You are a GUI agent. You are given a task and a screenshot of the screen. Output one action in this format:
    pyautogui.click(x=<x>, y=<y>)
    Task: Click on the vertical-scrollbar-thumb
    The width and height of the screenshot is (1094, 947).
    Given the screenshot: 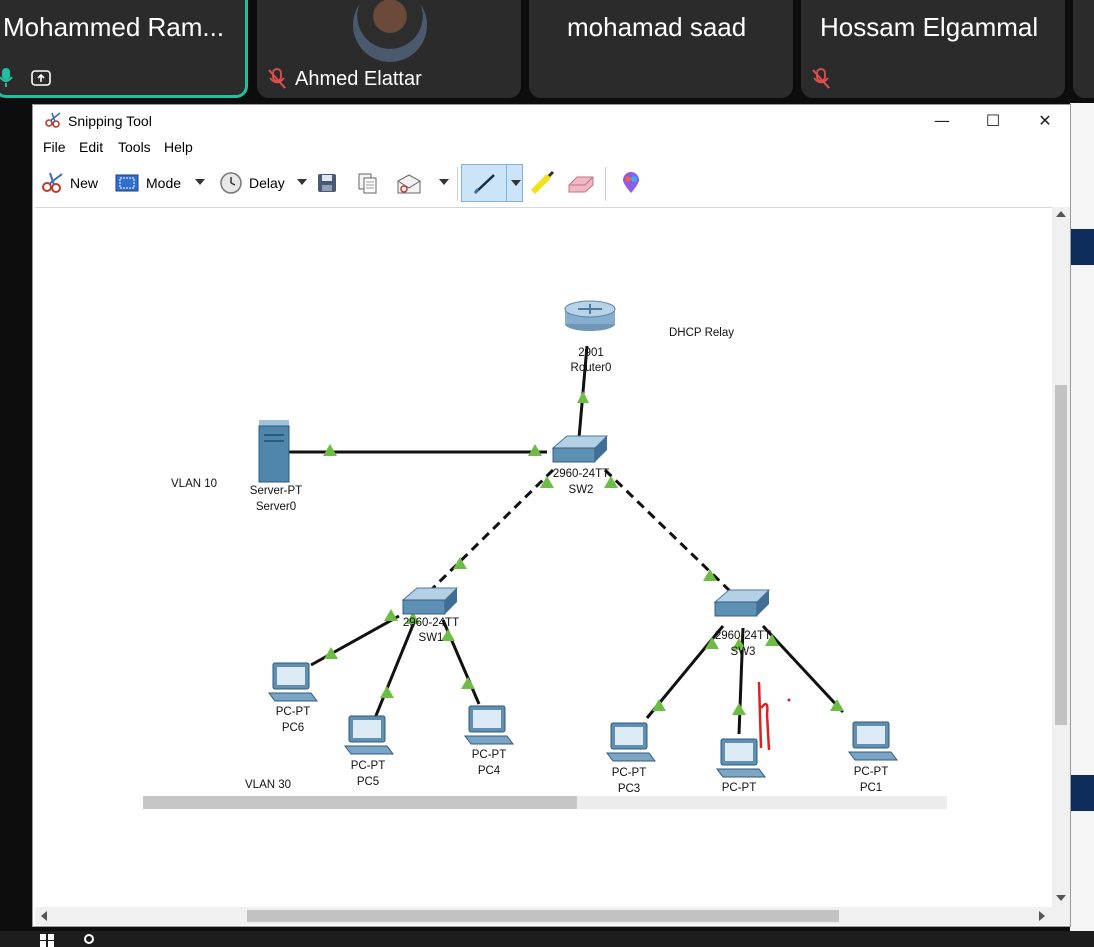 What is the action you would take?
    pyautogui.click(x=1061, y=555)
    